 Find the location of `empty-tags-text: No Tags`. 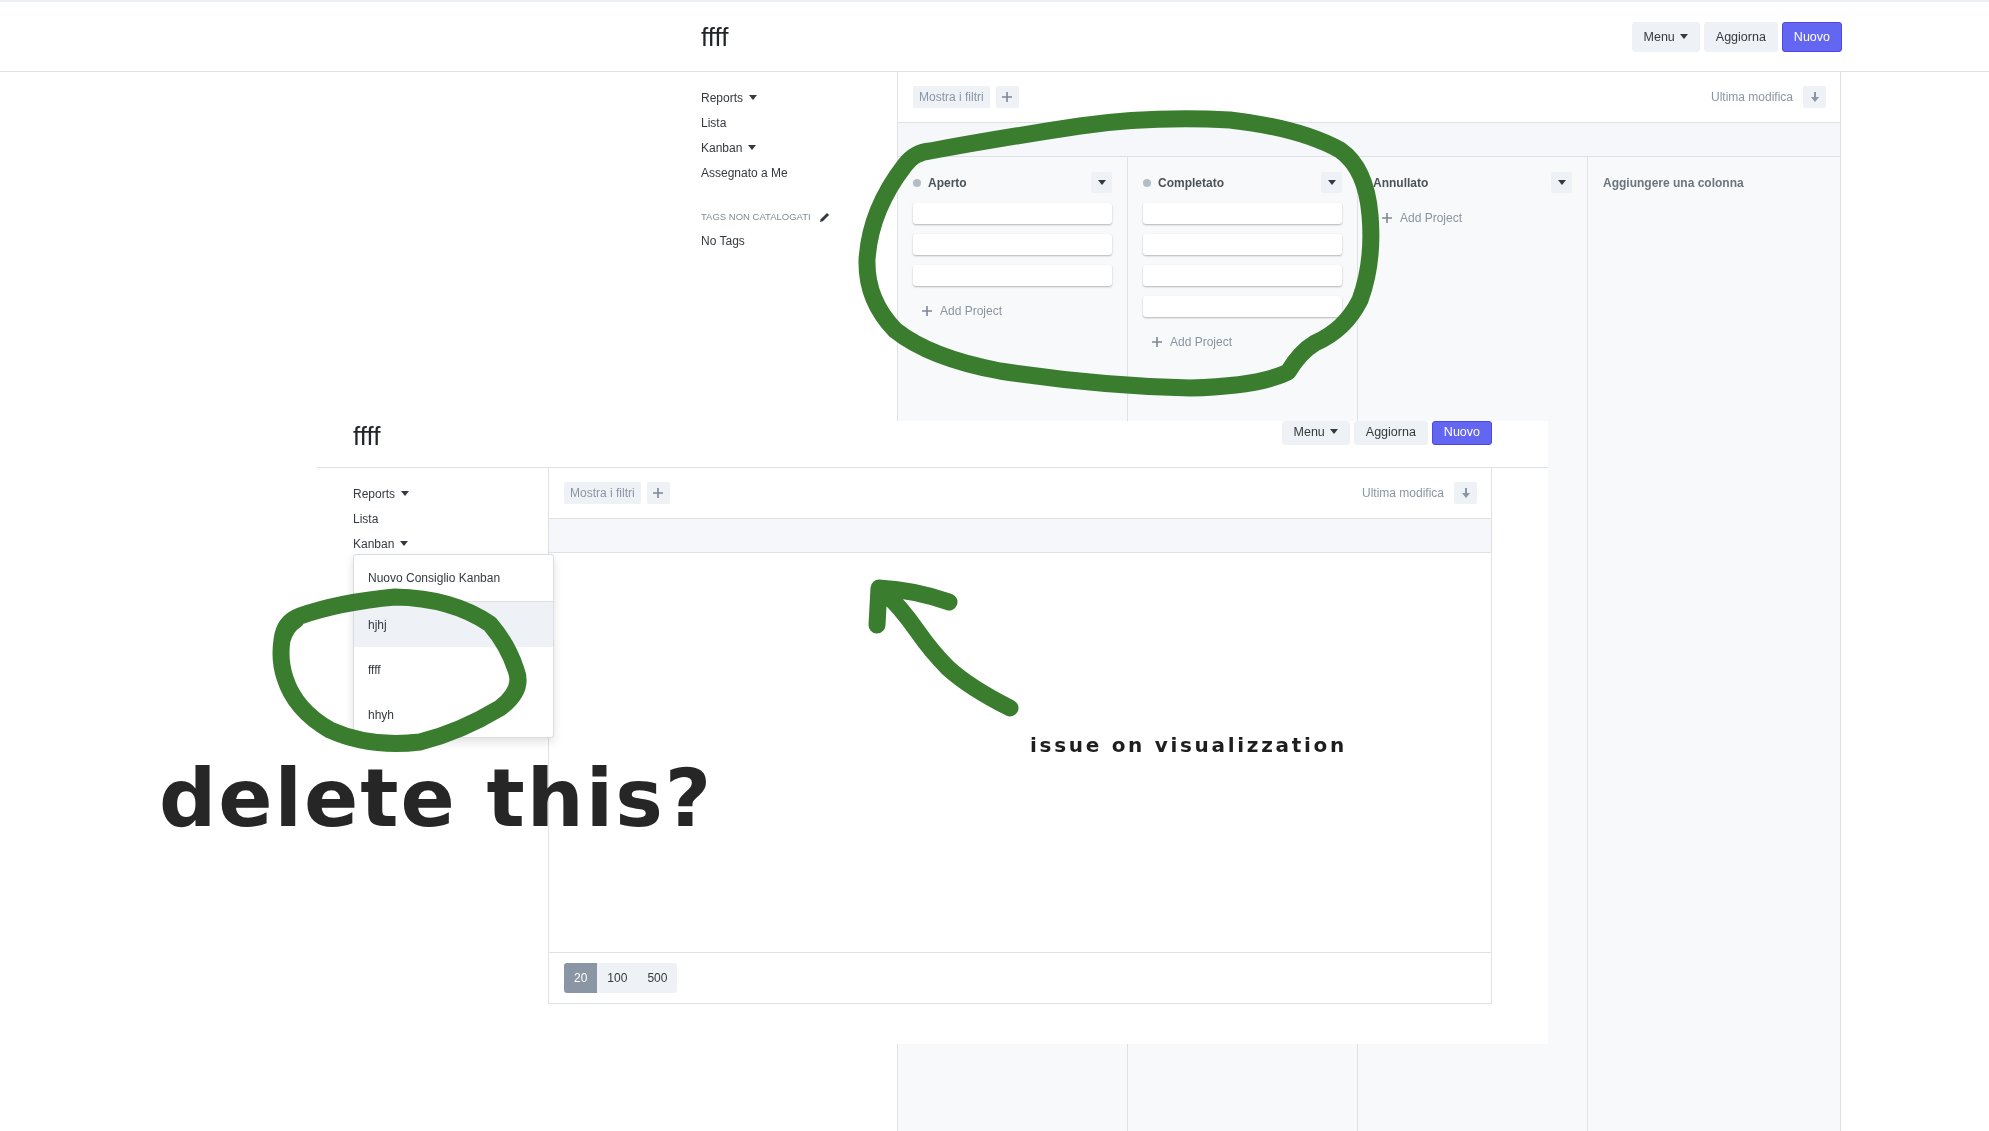

empty-tags-text: No Tags is located at coordinates (723, 241).